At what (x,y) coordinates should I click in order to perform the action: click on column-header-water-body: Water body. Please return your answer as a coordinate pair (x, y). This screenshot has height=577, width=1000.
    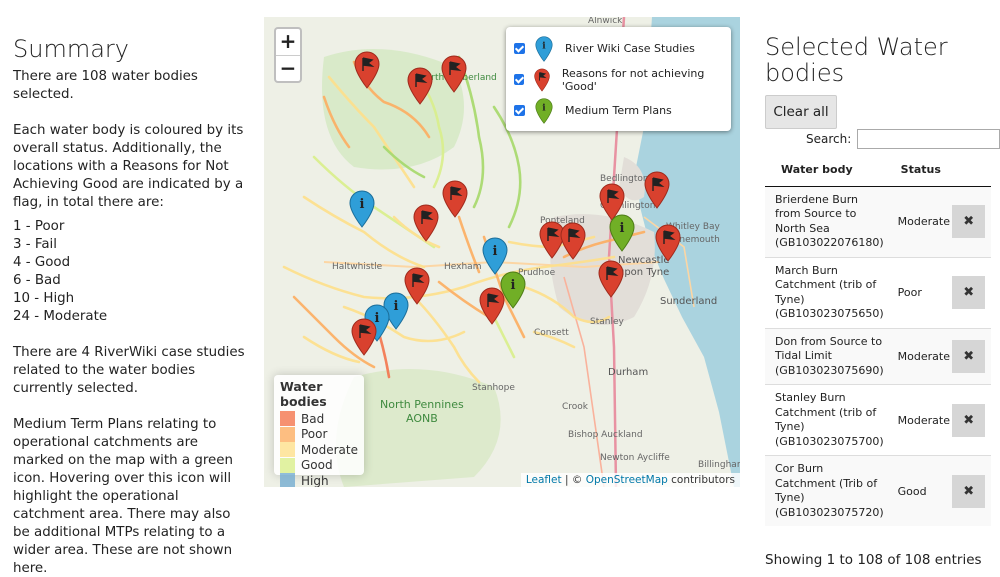
    Looking at the image, I should click on (826, 170).